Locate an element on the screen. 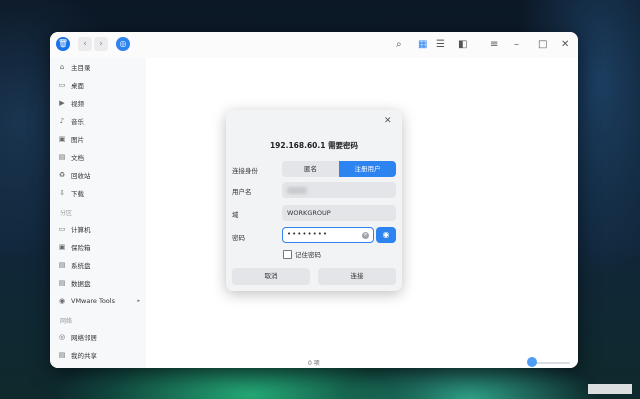 The image size is (640, 399). list-view-icon: ☰ is located at coordinates (440, 45).